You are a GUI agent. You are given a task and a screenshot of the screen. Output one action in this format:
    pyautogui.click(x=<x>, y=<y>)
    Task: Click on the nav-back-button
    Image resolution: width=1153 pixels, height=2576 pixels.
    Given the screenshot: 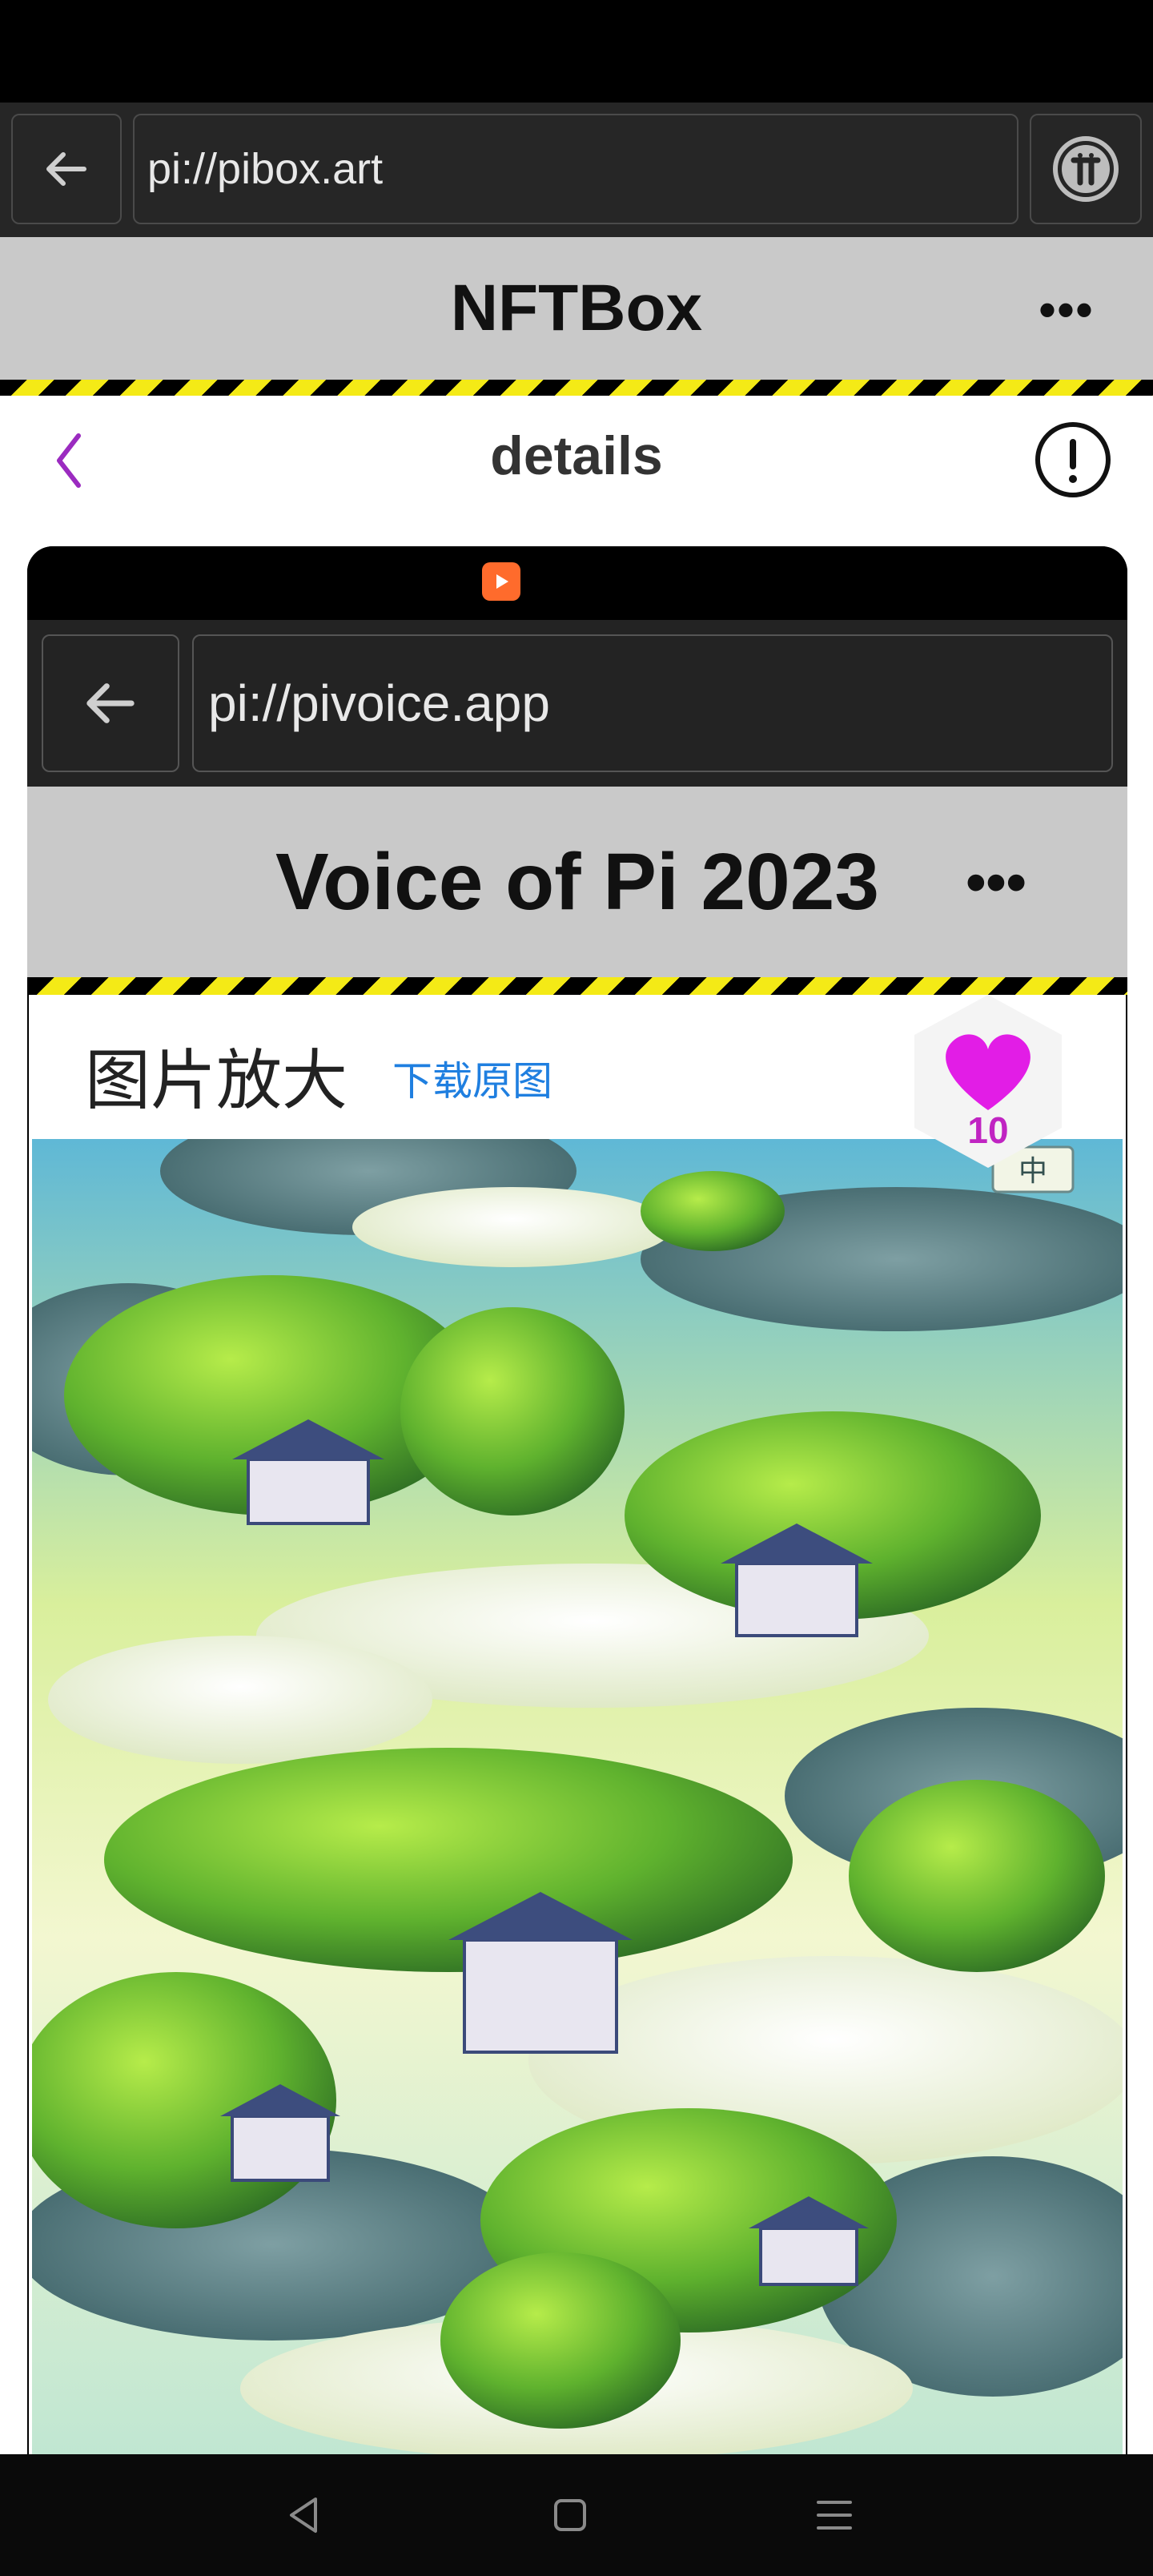 What is the action you would take?
    pyautogui.click(x=304, y=2515)
    